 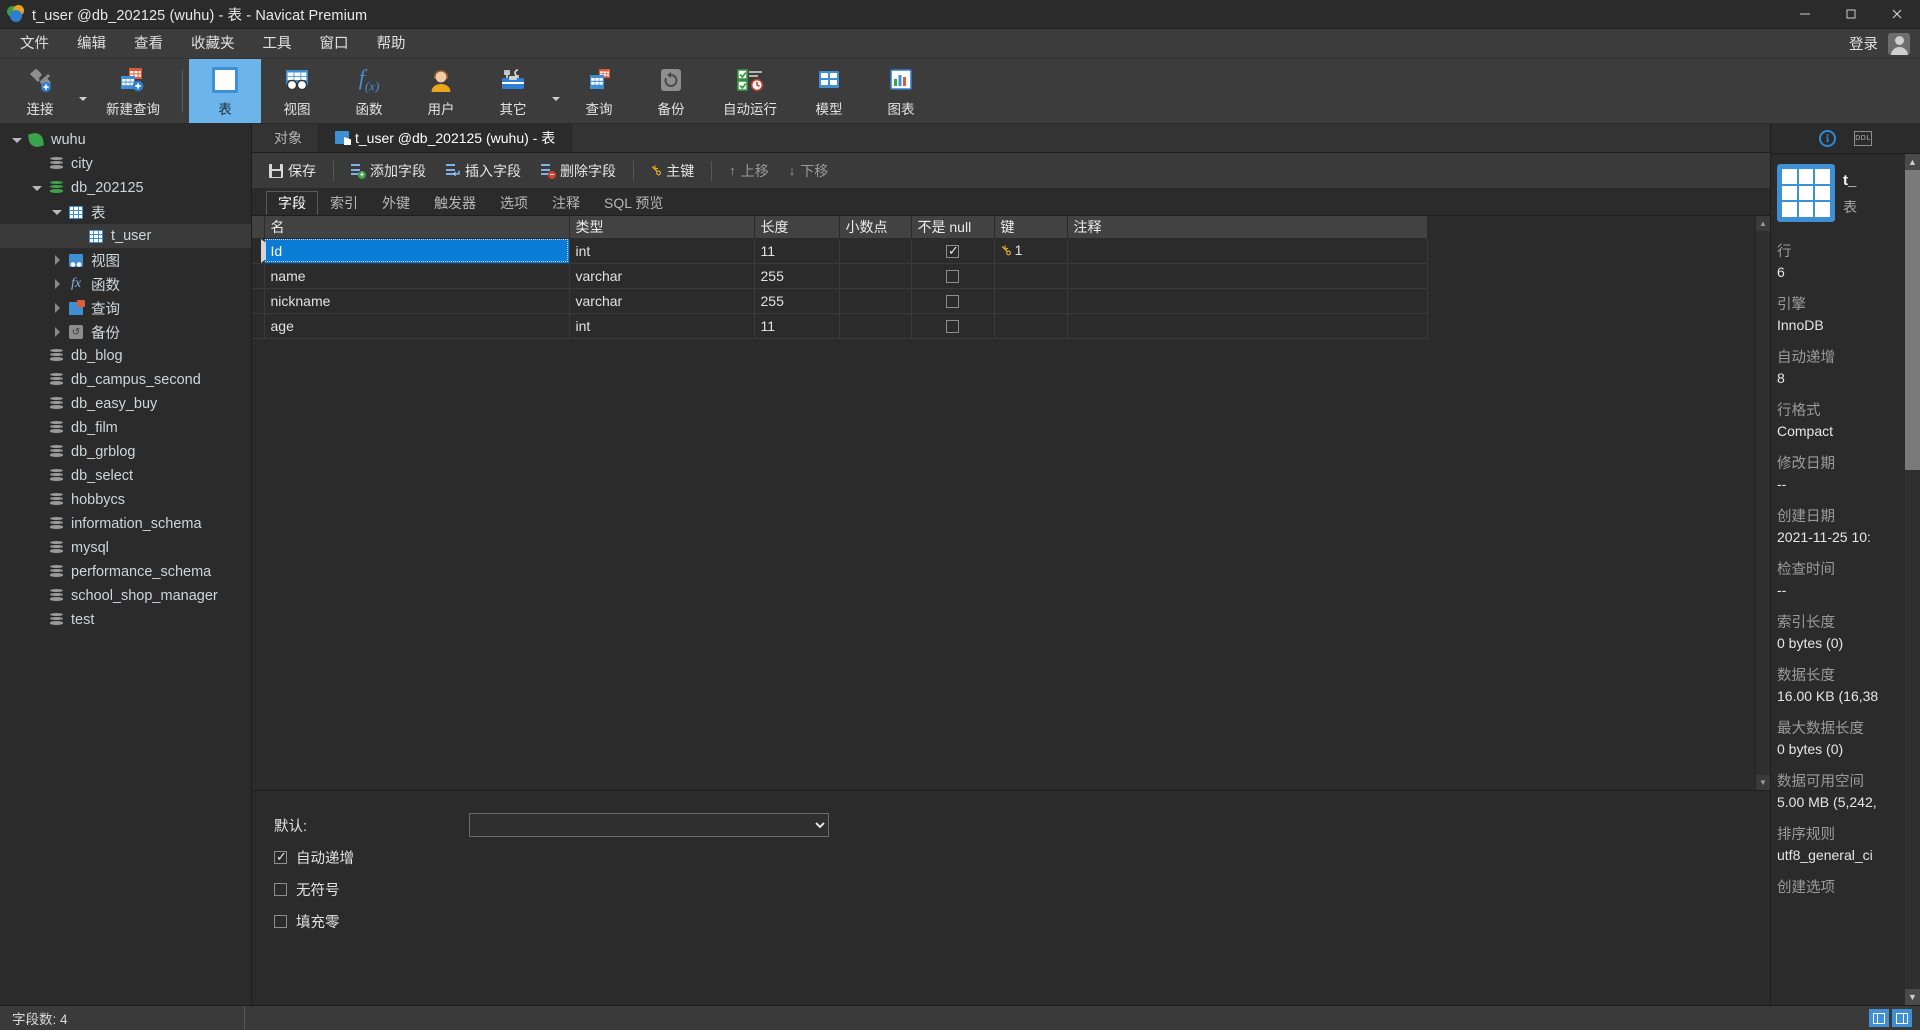 I want to click on table-row: Id int 11 ⚷ 1, so click(x=840, y=251).